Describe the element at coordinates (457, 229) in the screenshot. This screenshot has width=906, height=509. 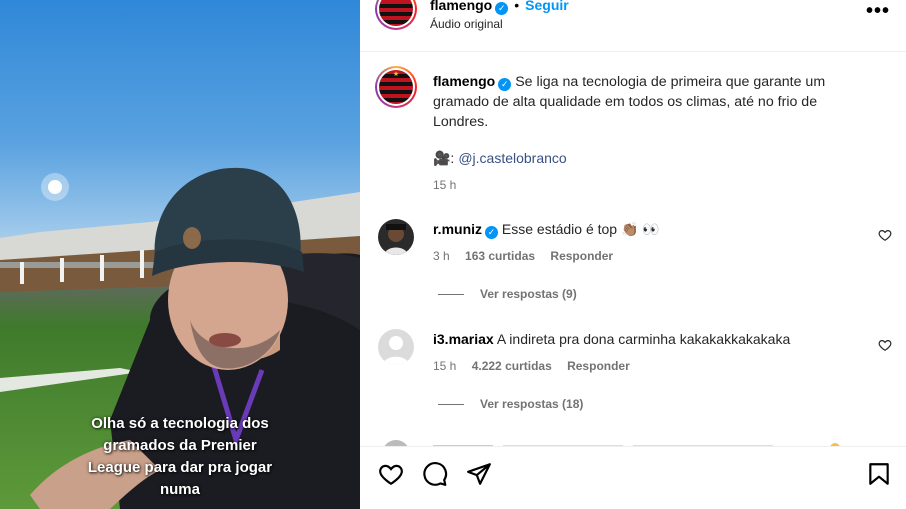
I see `comment-username: r.muniz` at that location.